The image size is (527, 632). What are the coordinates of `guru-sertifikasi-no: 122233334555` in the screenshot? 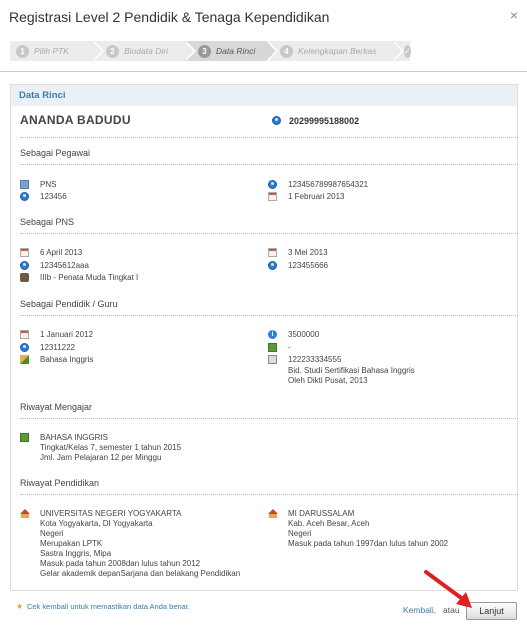 It's located at (315, 359).